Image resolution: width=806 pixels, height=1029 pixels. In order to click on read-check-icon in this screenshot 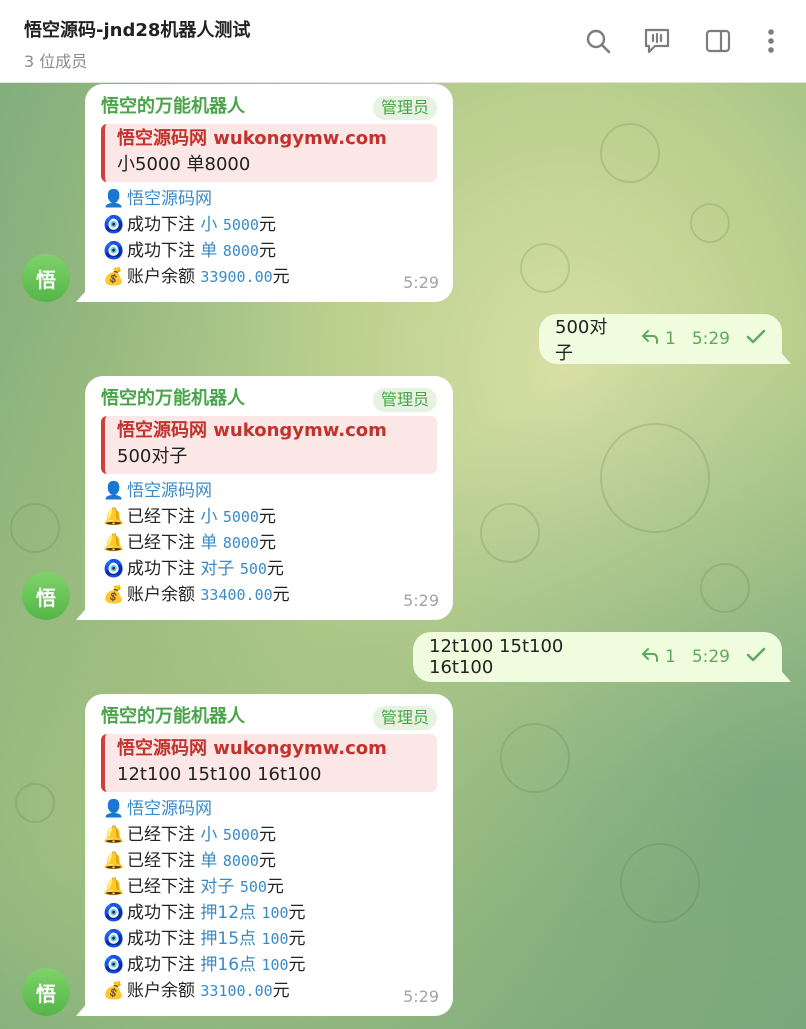, I will do `click(756, 657)`.